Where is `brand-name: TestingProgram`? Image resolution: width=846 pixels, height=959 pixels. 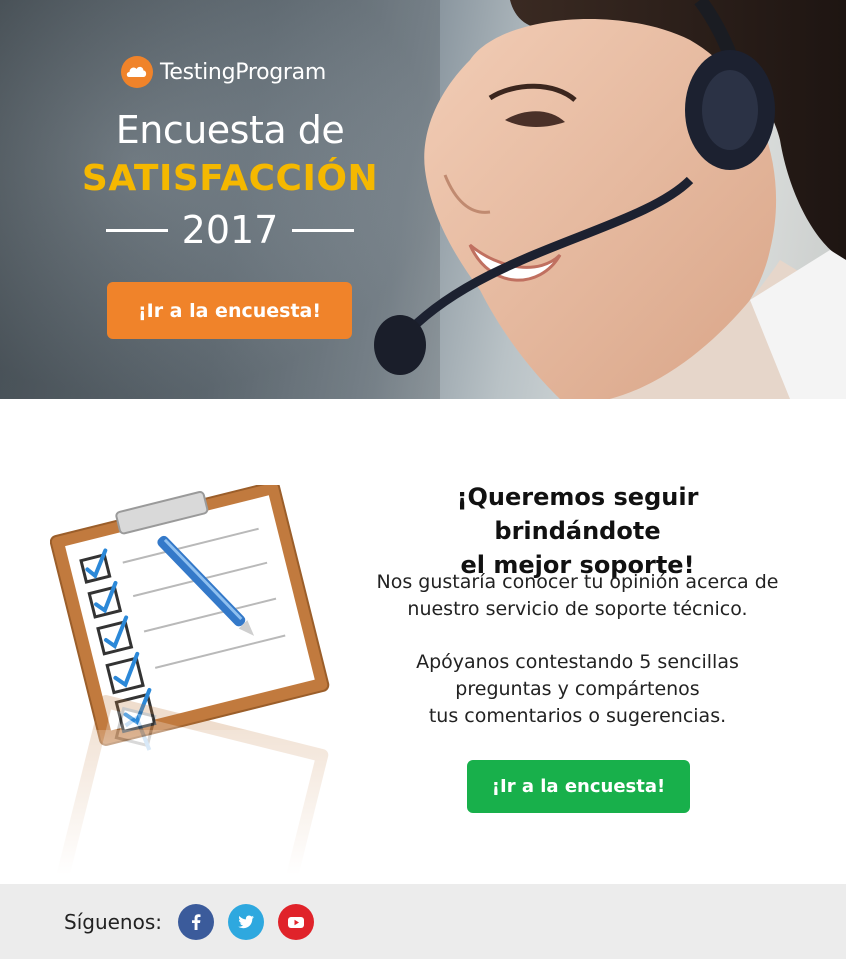
brand-name: TestingProgram is located at coordinates (243, 72).